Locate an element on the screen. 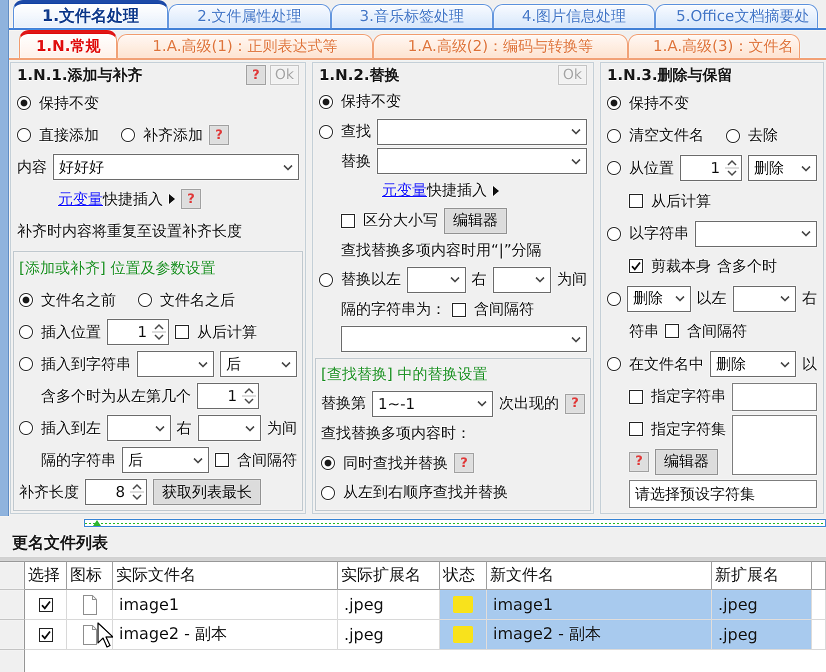  radio-option: 文件名之前 is located at coordinates (67, 300).